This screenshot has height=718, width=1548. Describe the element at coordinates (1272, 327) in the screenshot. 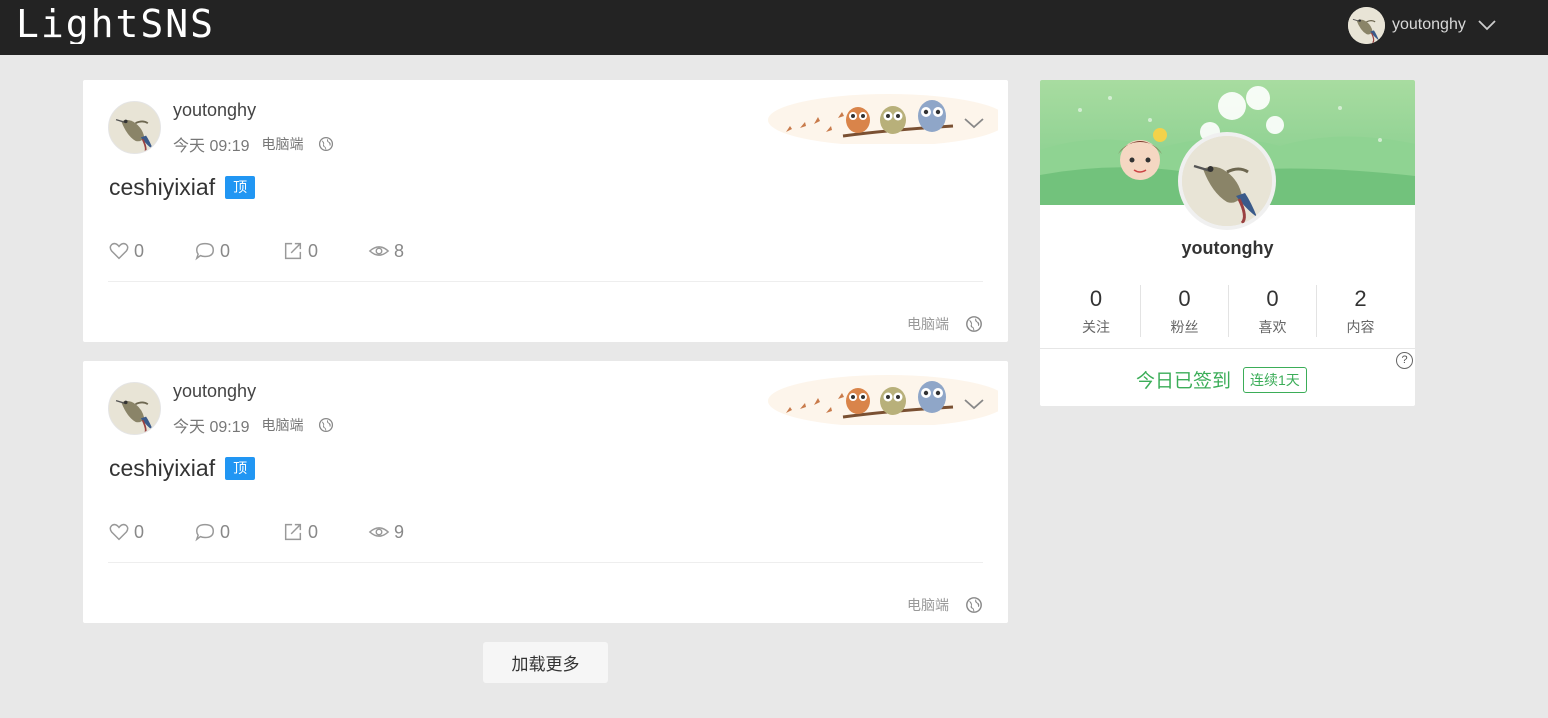

I see `stat-label: 喜欢` at that location.